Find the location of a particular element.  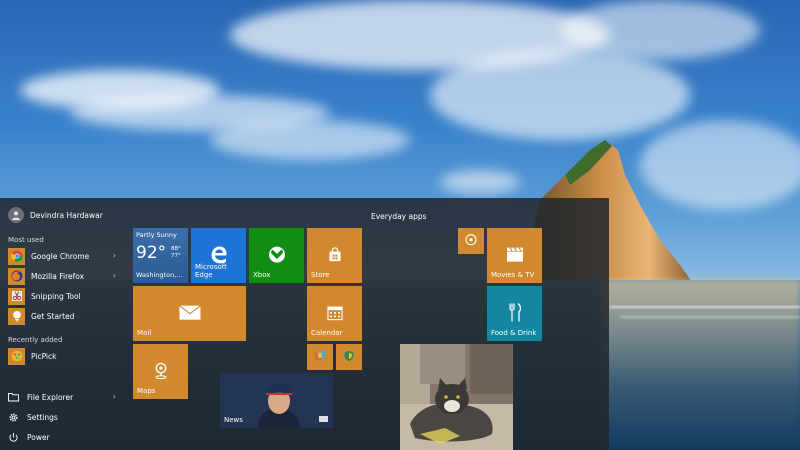

tile-label: Xbox is located at coordinates (262, 275).